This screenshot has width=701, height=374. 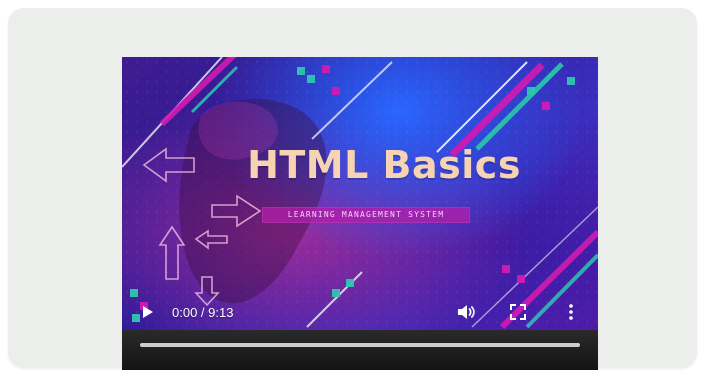 What do you see at coordinates (366, 214) in the screenshot?
I see `video-subtitle: LEARNING MANAGEMENT SYSTEM` at bounding box center [366, 214].